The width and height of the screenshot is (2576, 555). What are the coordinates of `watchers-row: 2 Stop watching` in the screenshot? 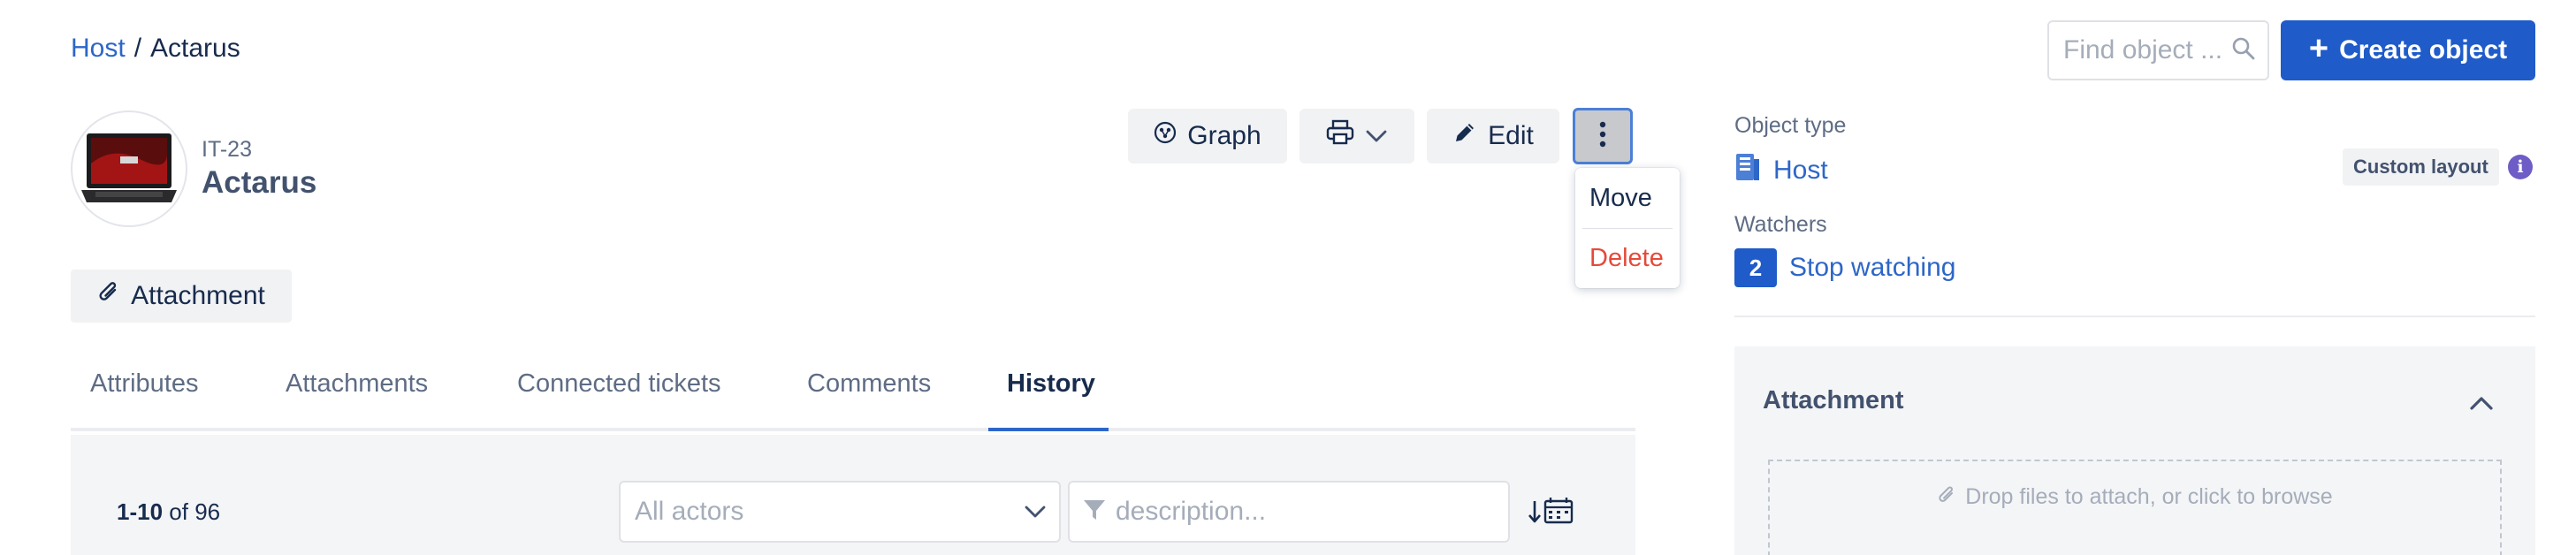 It's located at (1844, 267).